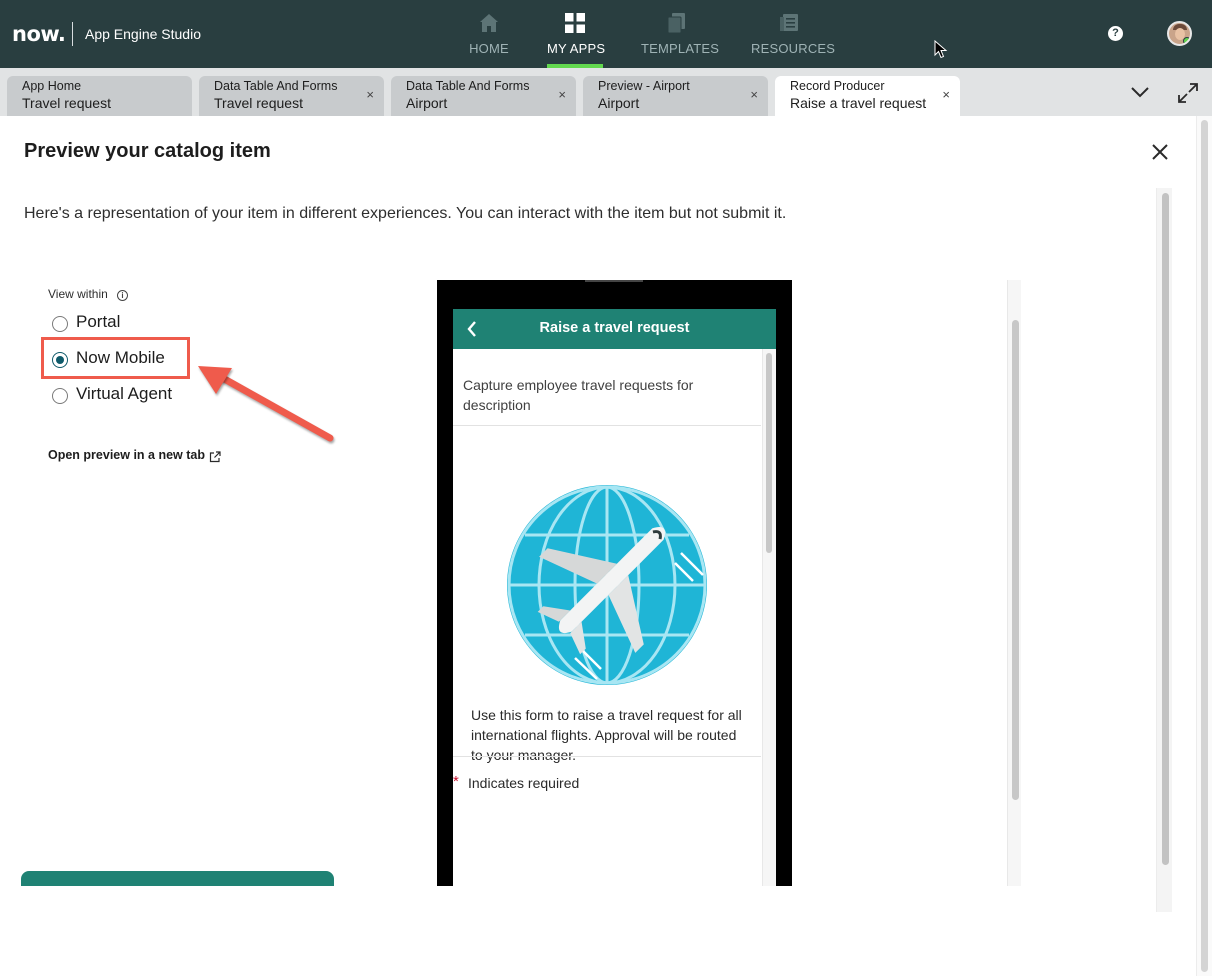 The width and height of the screenshot is (1212, 976). What do you see at coordinates (676, 23) in the screenshot?
I see `templates-icon` at bounding box center [676, 23].